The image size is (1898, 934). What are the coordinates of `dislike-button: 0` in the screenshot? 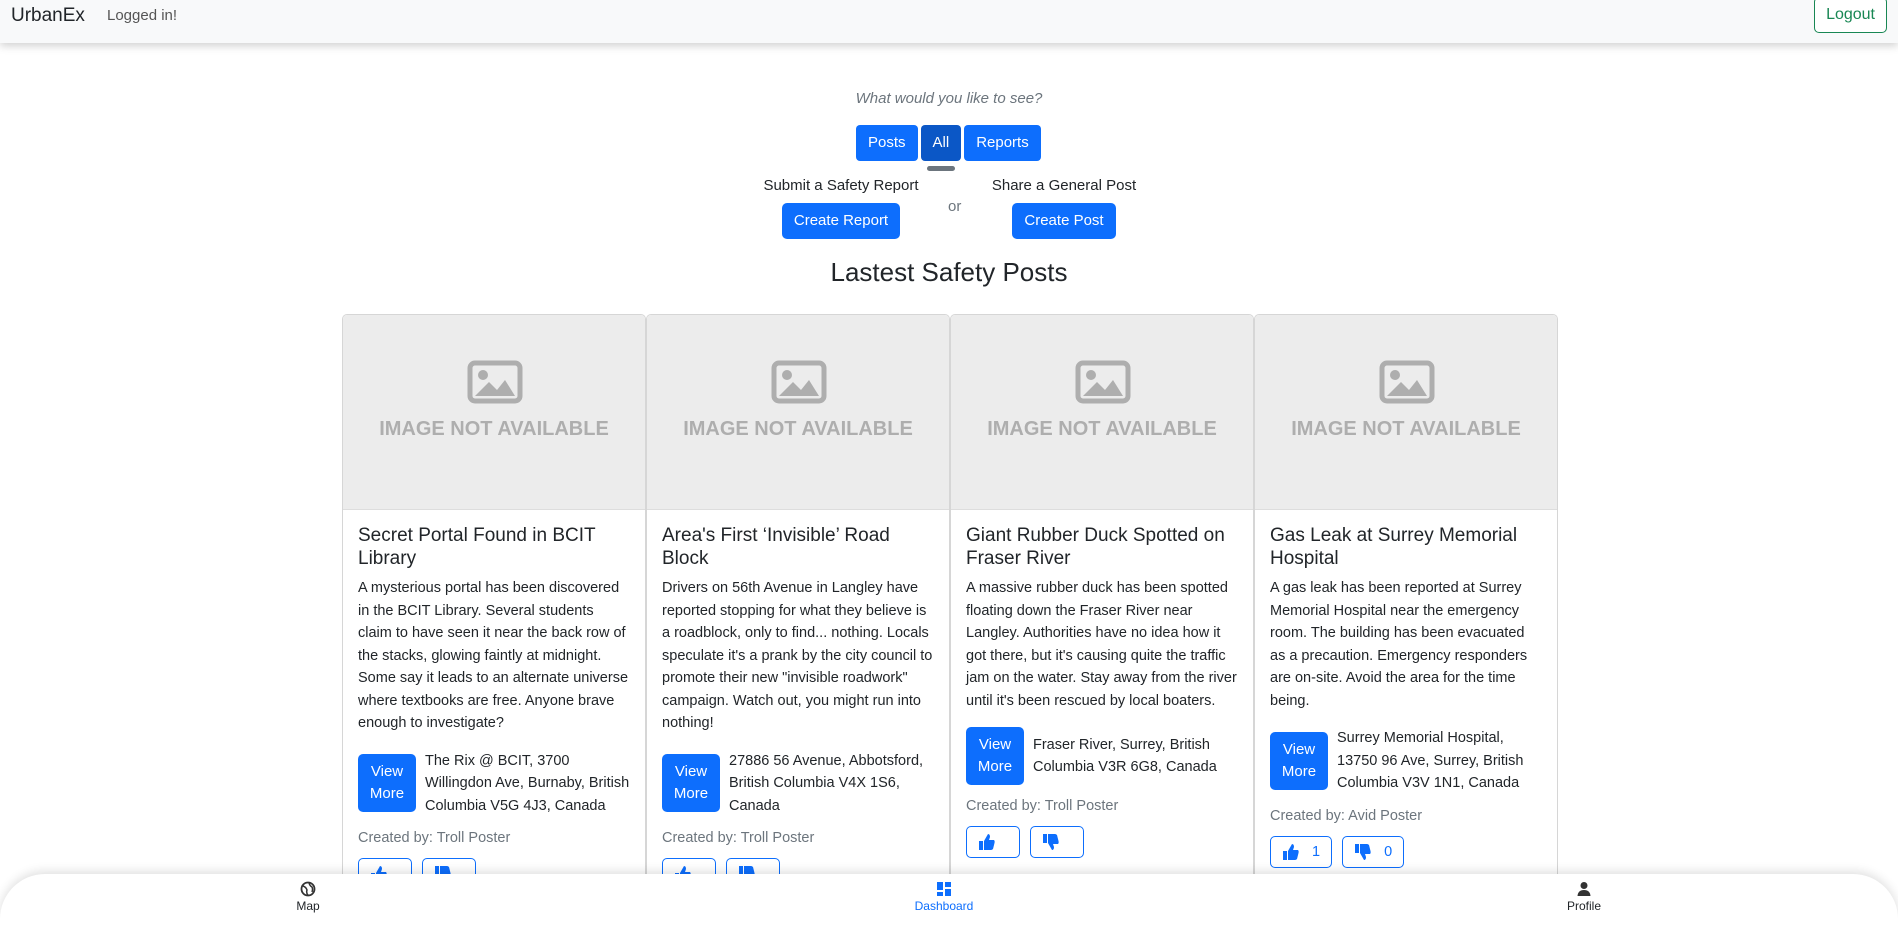 It's located at (1373, 851).